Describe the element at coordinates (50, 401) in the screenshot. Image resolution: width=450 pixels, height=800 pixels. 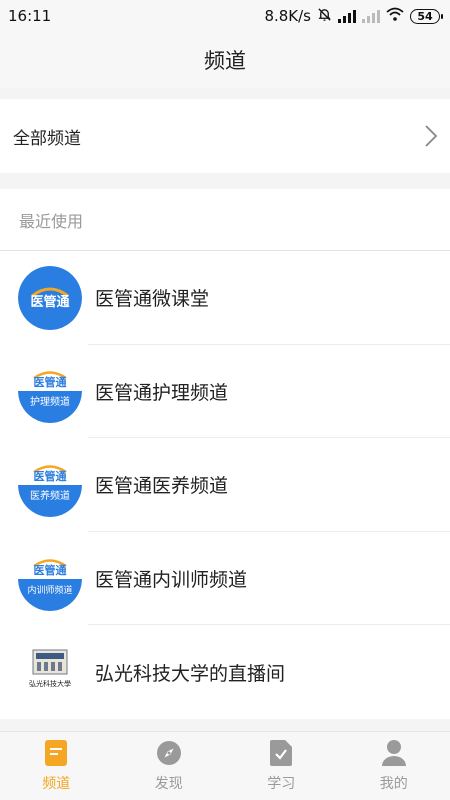
I see `svg-text: 护理频道` at that location.